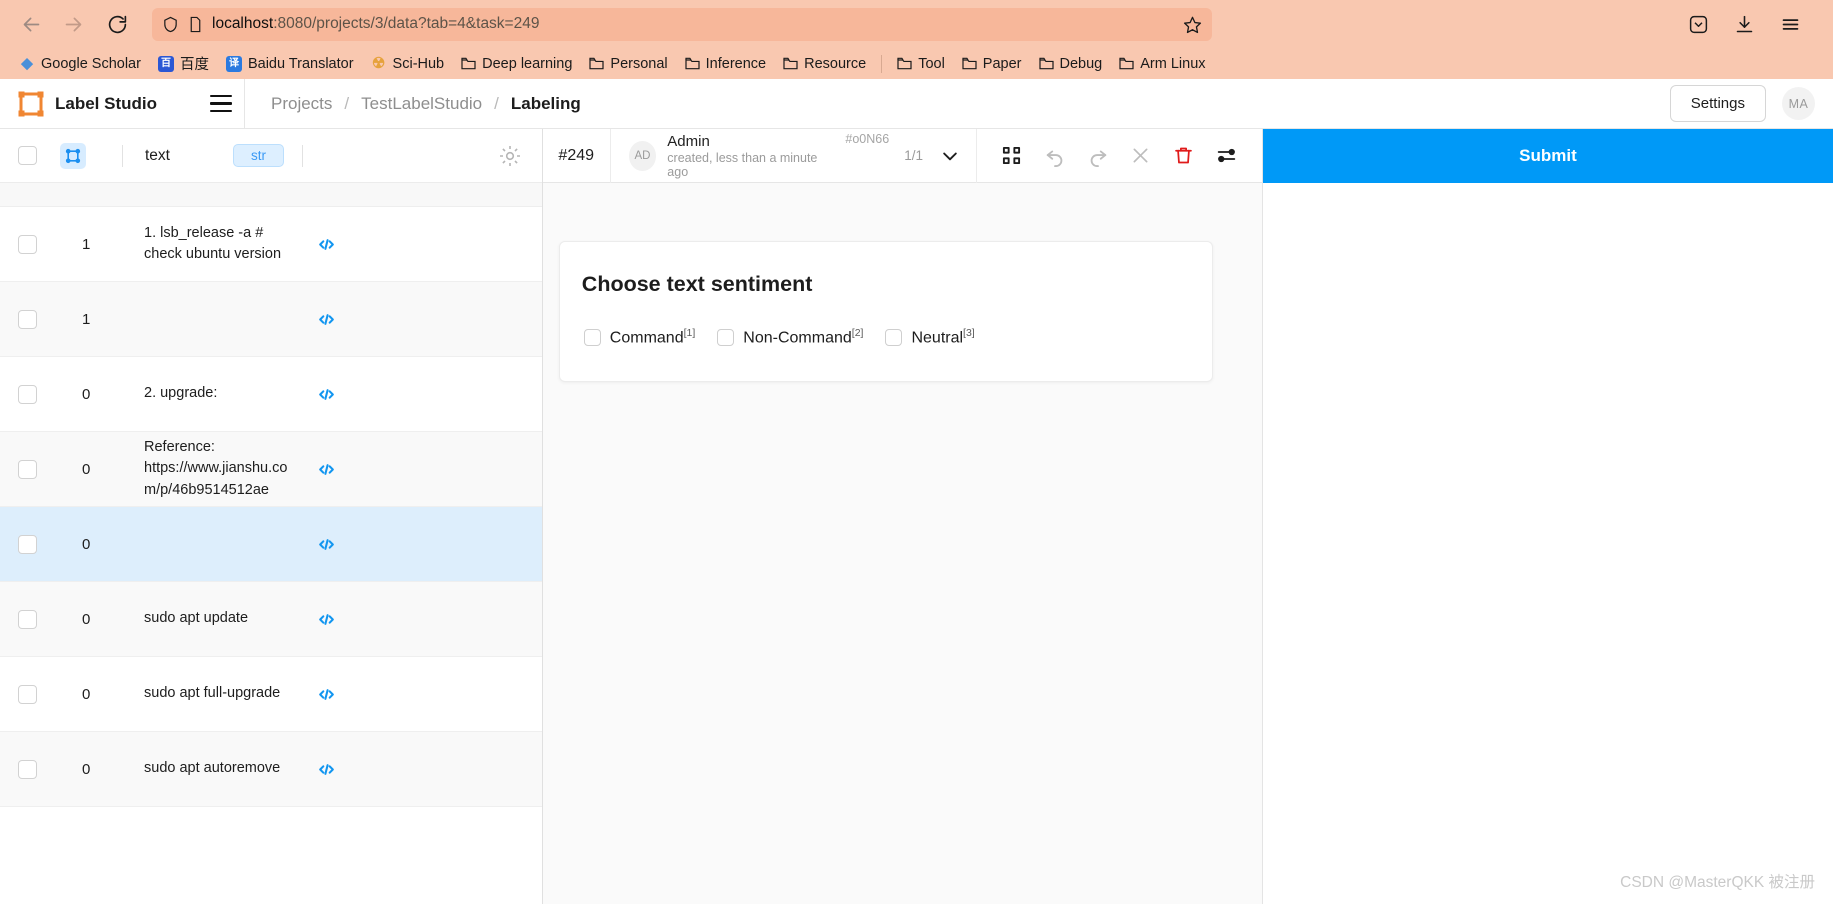 This screenshot has height=904, width=1833. Describe the element at coordinates (1547, 156) in the screenshot. I see `submit-button: Submit` at that location.